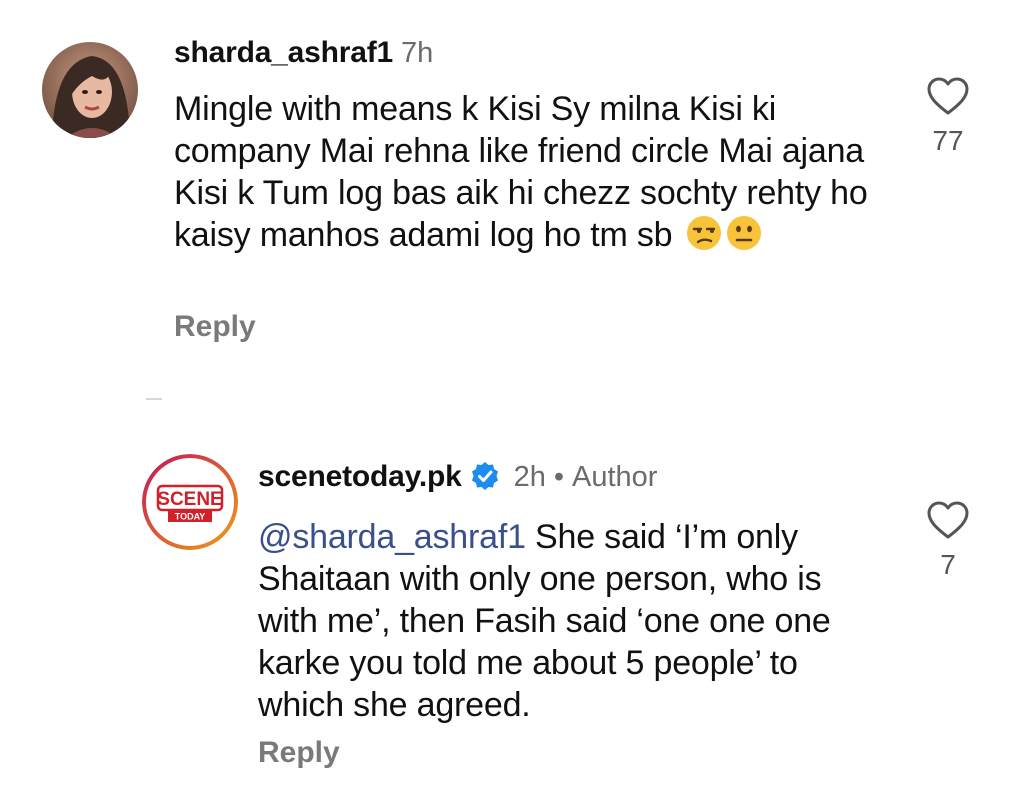 The image size is (1024, 795). I want to click on comment-header: sharda_ashraf1 7h, so click(303, 53).